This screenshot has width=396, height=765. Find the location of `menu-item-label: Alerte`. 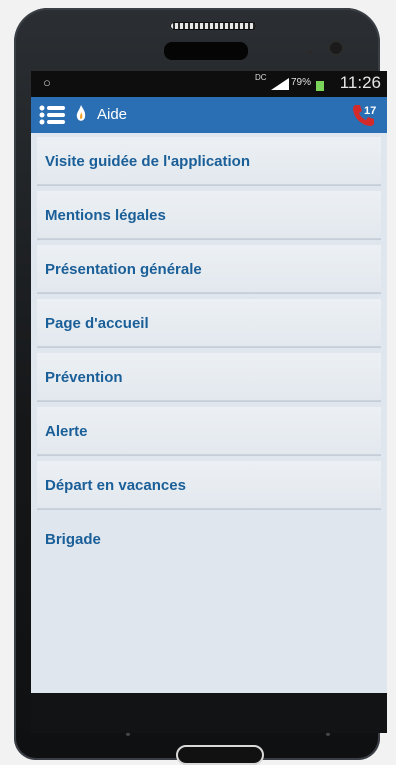

menu-item-label: Alerte is located at coordinates (66, 431).